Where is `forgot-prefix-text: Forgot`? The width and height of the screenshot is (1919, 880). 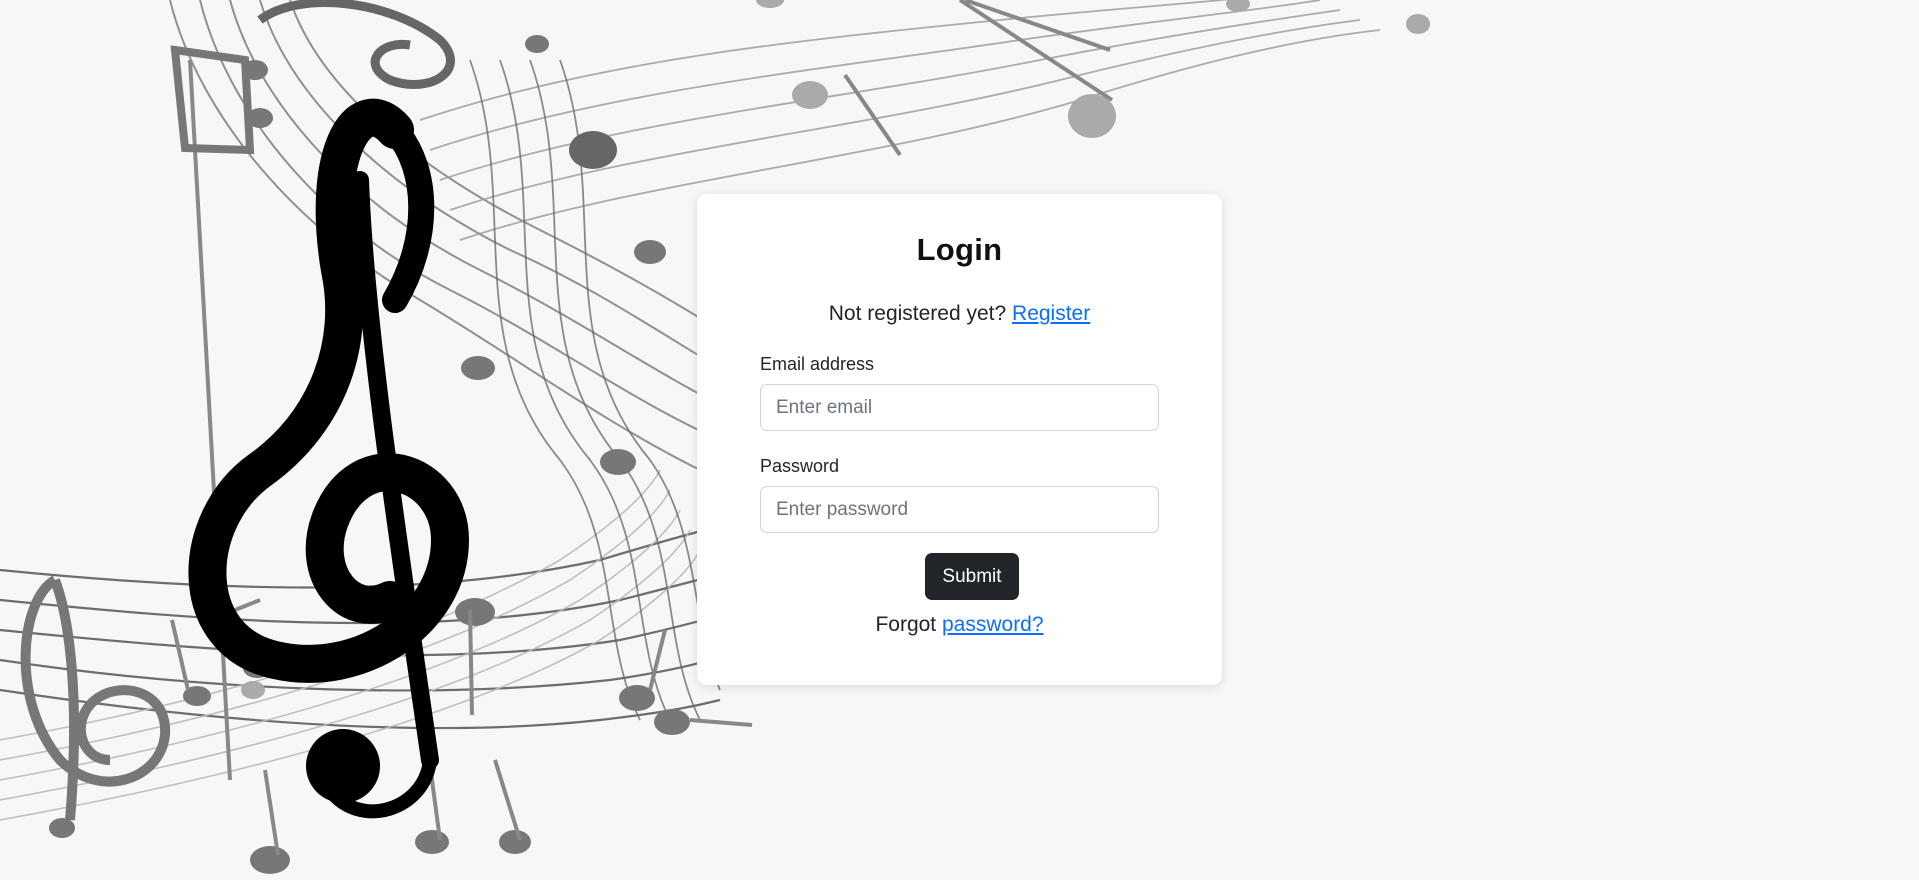 forgot-prefix-text: Forgot is located at coordinates (908, 624).